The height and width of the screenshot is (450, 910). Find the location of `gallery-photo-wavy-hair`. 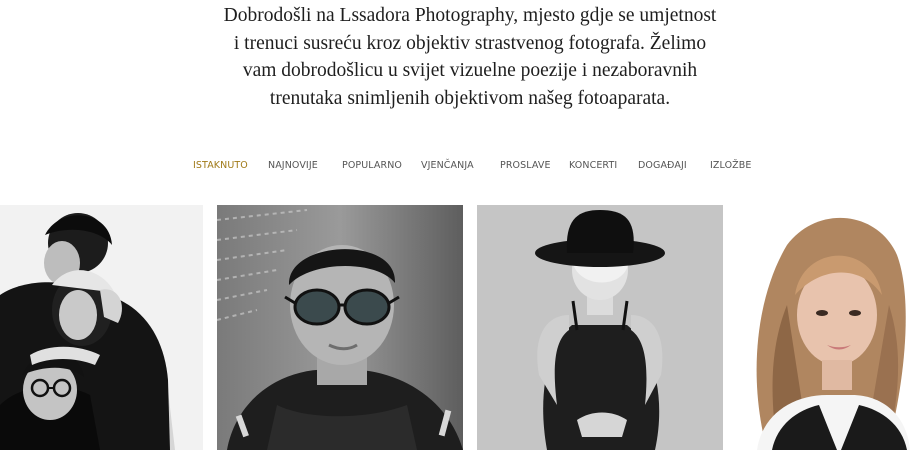

gallery-photo-wavy-hair is located at coordinates (823, 327).